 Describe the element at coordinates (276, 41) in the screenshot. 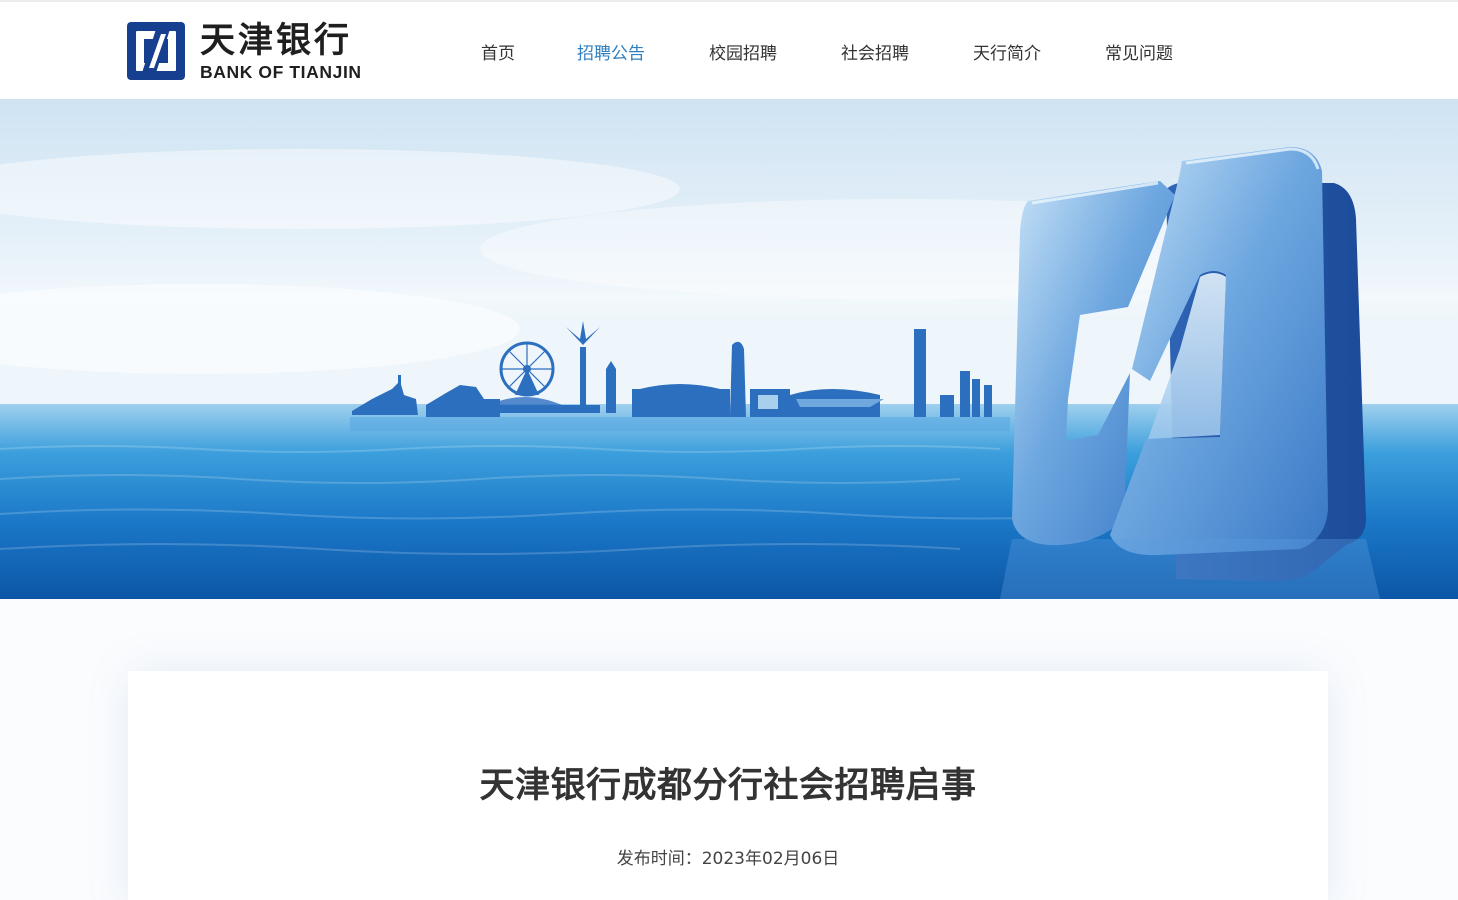

I see `logo-text-cn: 天津银行` at that location.